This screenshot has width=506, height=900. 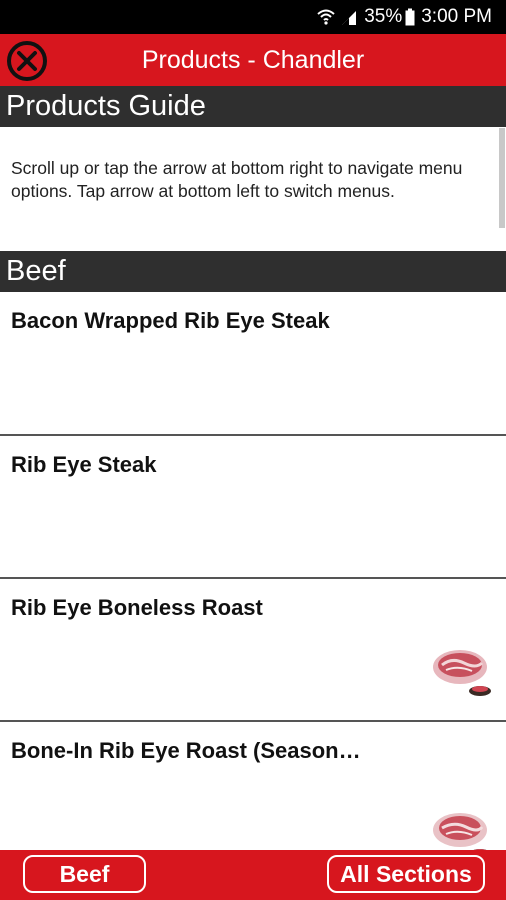 I want to click on status-bar: 35% 3:00 PM, so click(x=253, y=17).